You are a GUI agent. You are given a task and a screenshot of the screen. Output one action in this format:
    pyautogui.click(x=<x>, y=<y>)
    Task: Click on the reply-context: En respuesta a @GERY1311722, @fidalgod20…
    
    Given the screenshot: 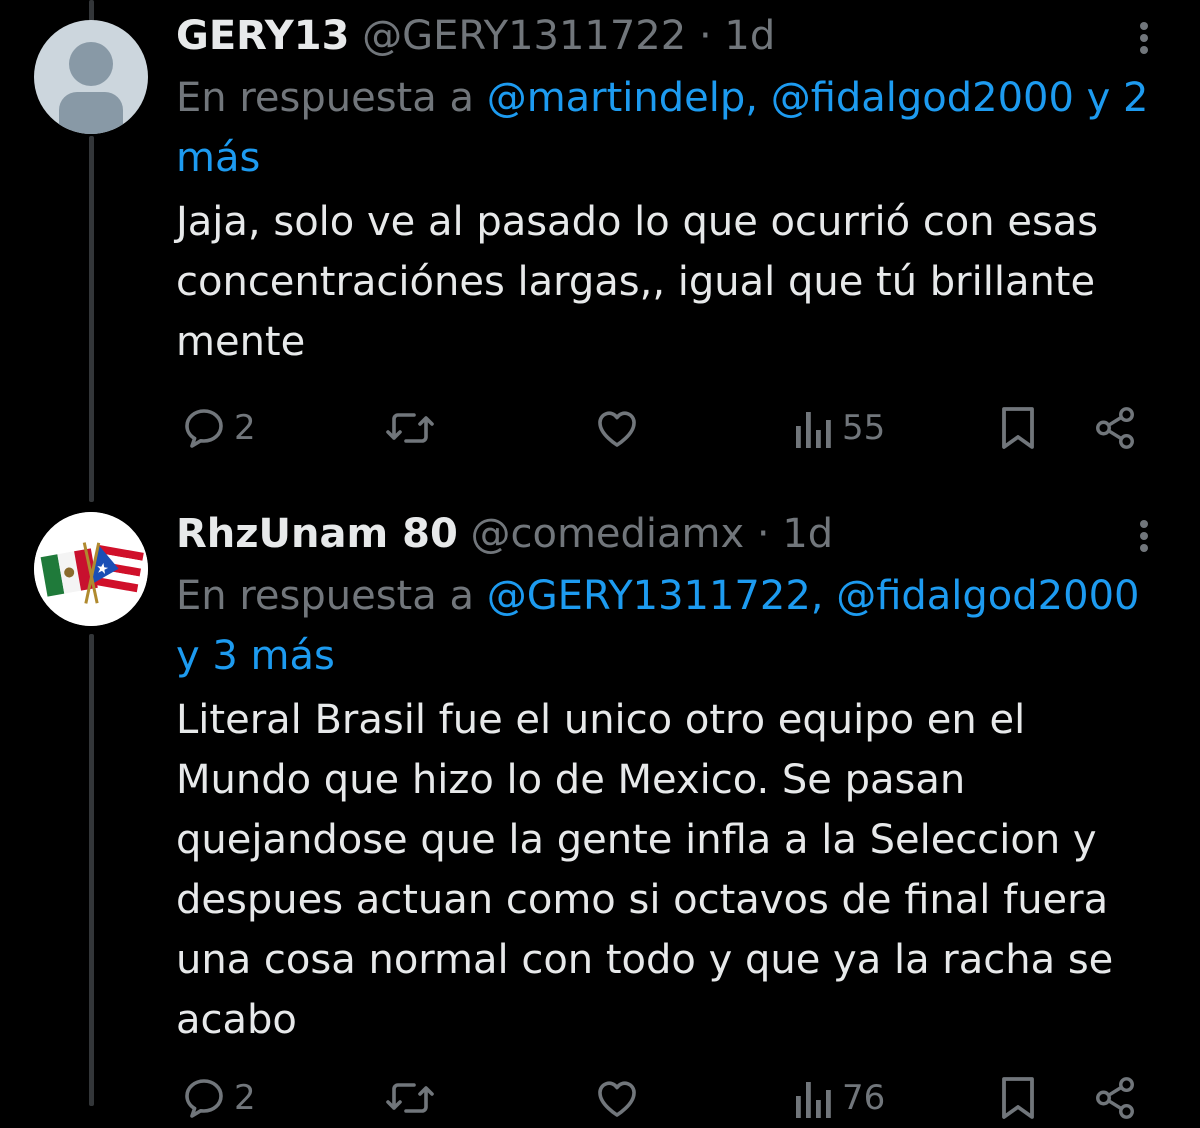 What is the action you would take?
    pyautogui.click(x=671, y=626)
    